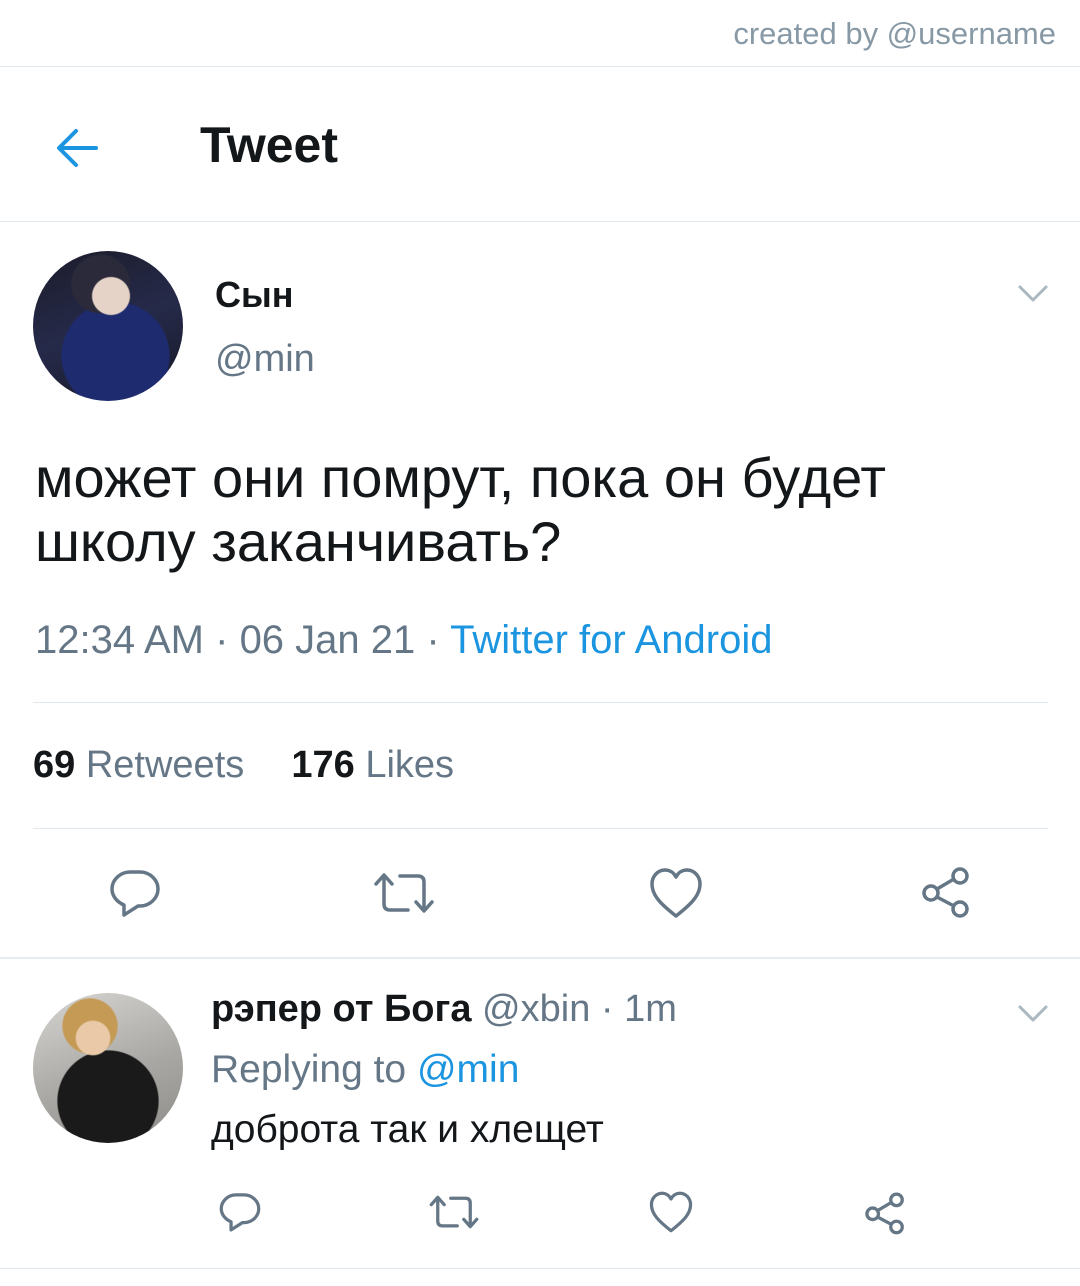  Describe the element at coordinates (309, 1069) in the screenshot. I see `replying-label: Replying to` at that location.